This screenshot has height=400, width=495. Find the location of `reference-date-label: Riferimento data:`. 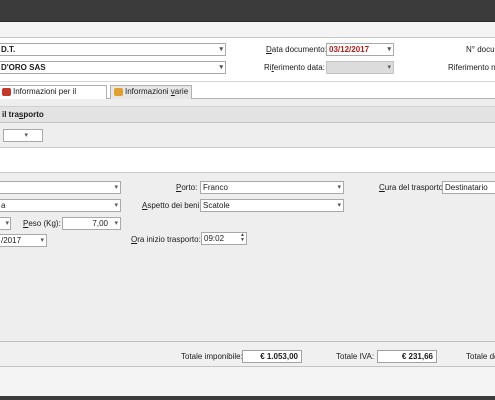

reference-date-label: Riferimento data: is located at coordinates (294, 67).